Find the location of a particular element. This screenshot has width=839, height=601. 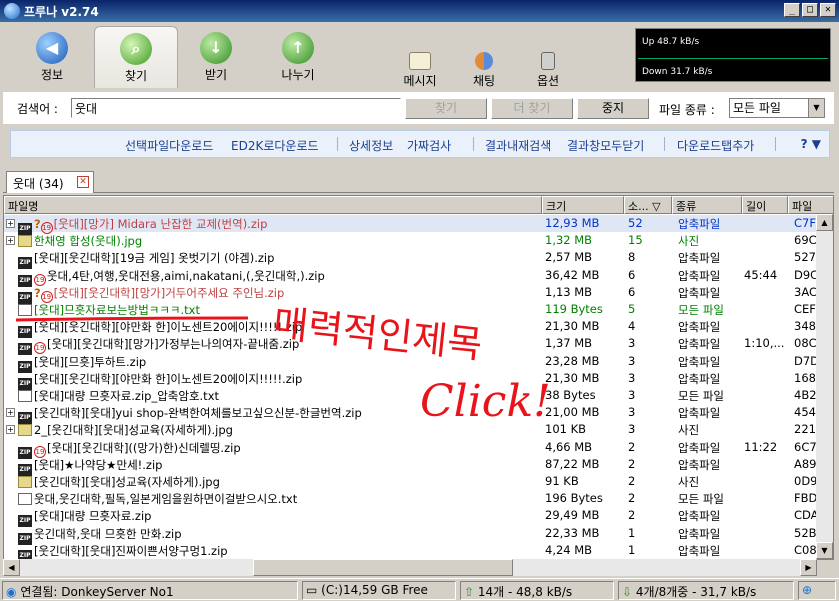

table-row: + 한채영 합성(웃대).jpg 1,32 MB 15 사진 69C7 is located at coordinates (410, 240).